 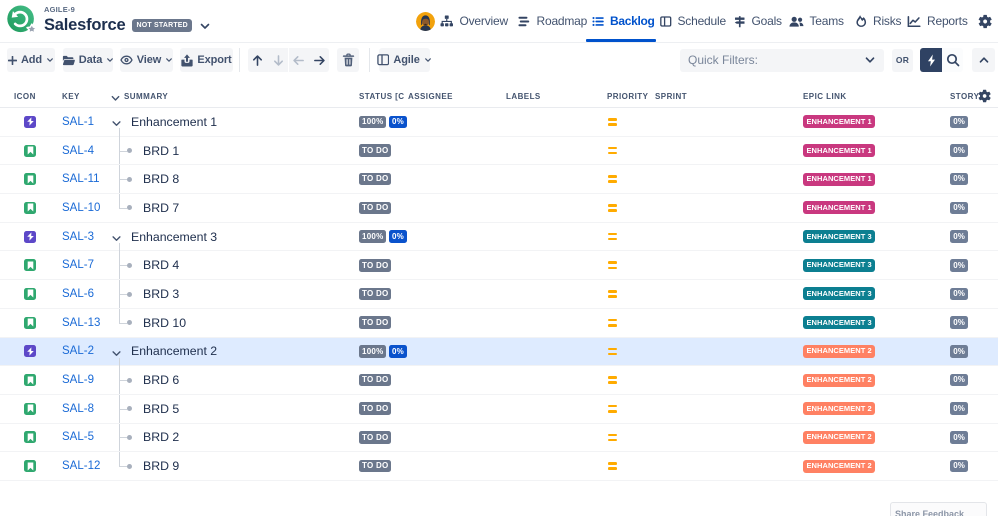 I want to click on agile-view-button: Agile, so click(x=404, y=60).